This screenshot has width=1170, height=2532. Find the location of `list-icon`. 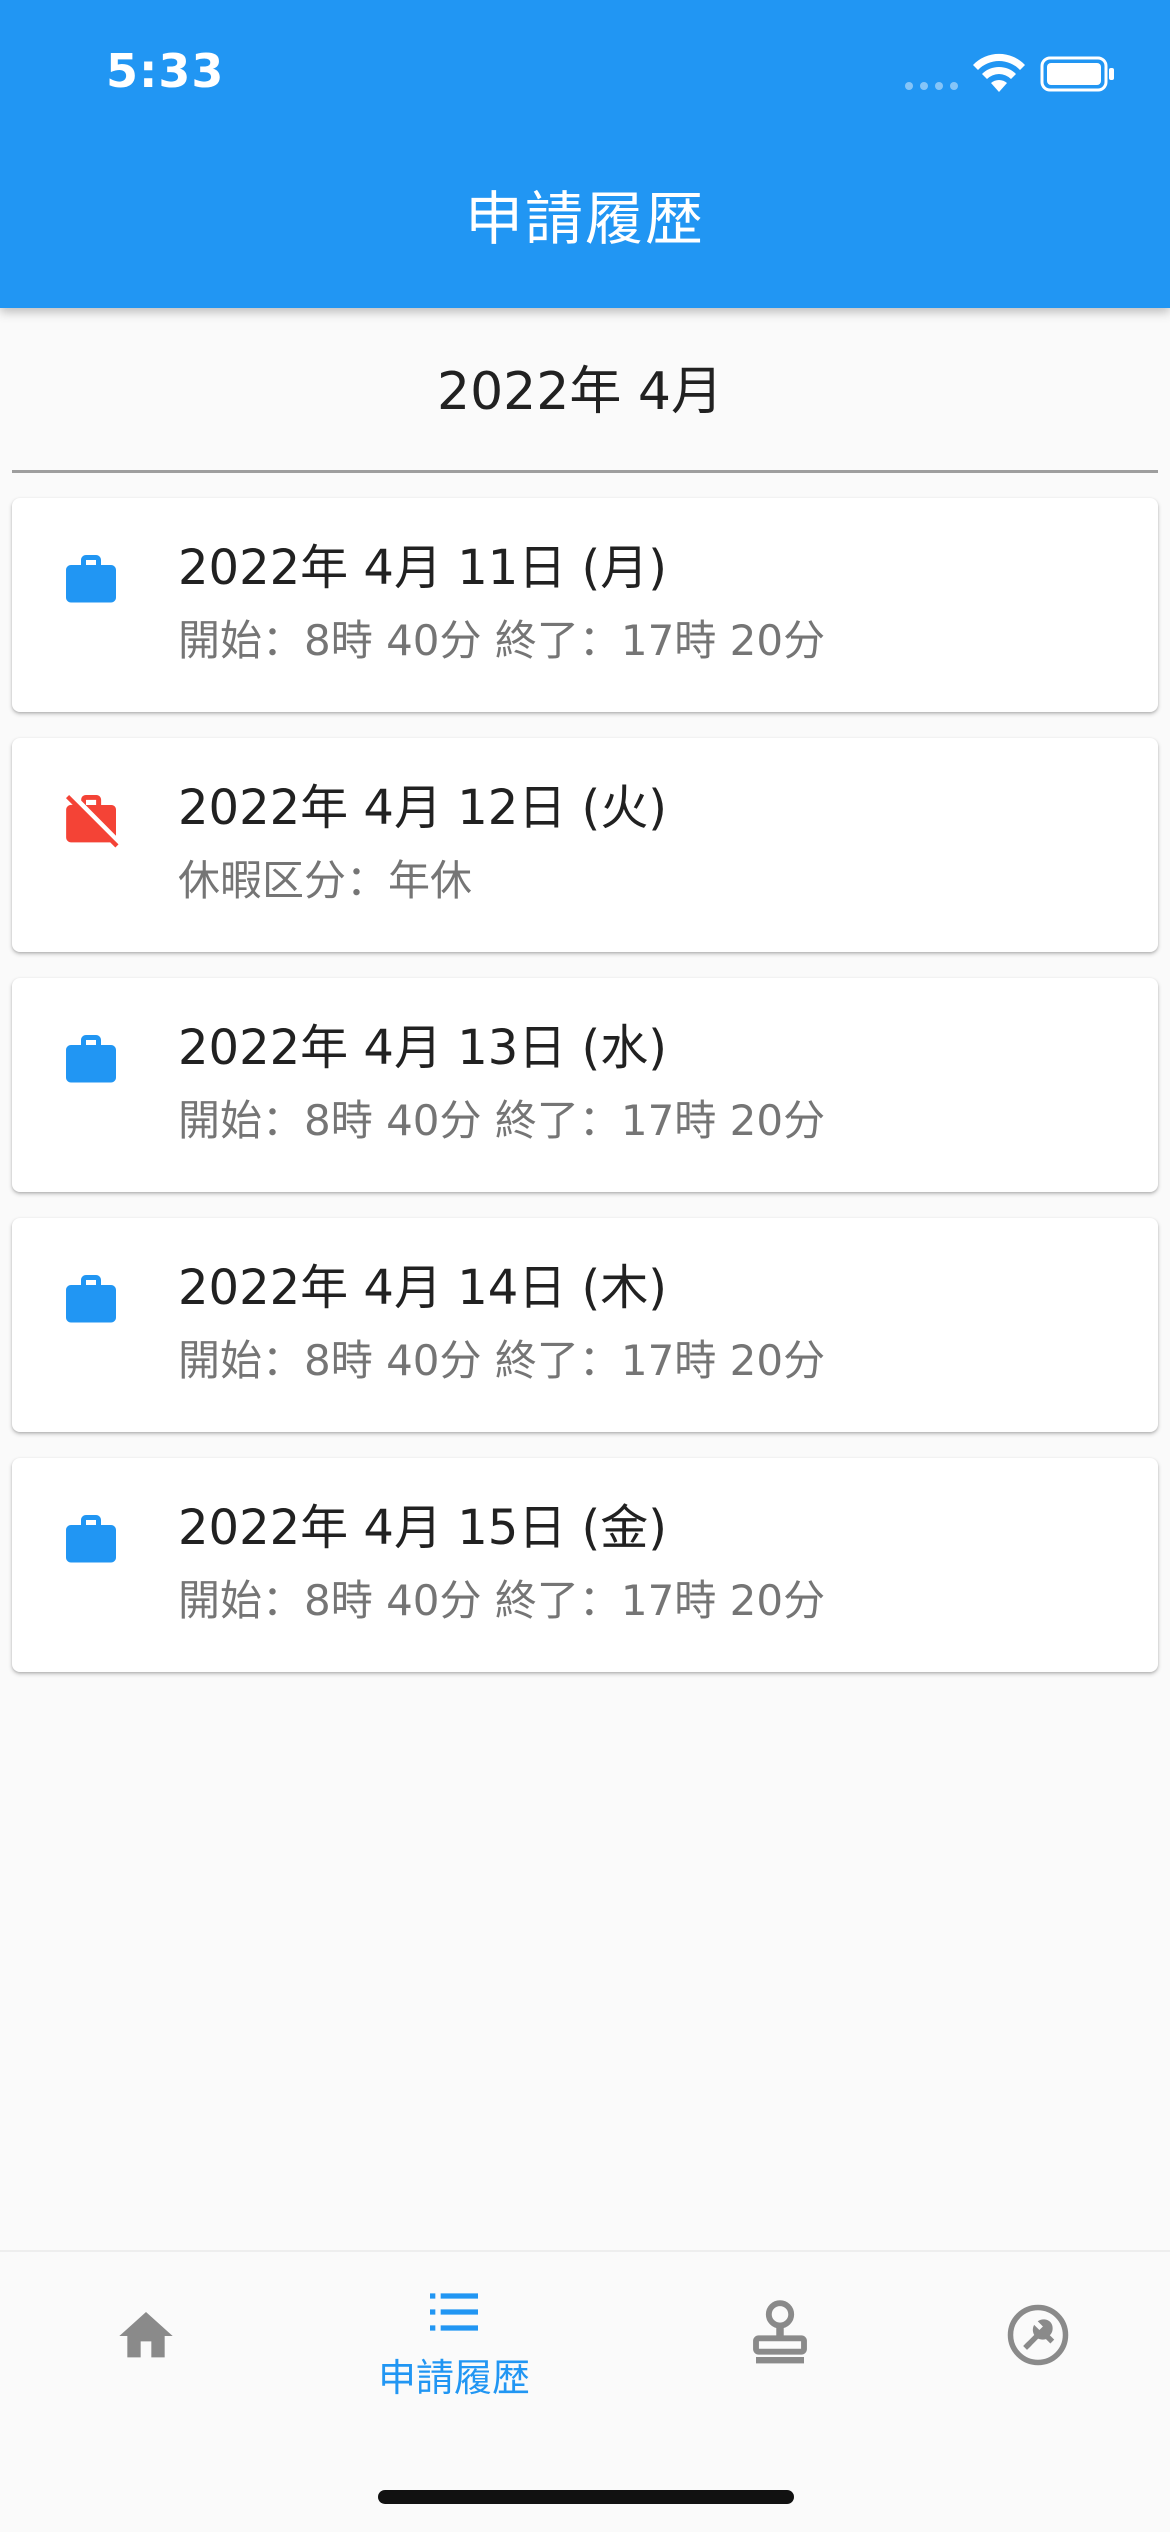

list-icon is located at coordinates (454, 2312).